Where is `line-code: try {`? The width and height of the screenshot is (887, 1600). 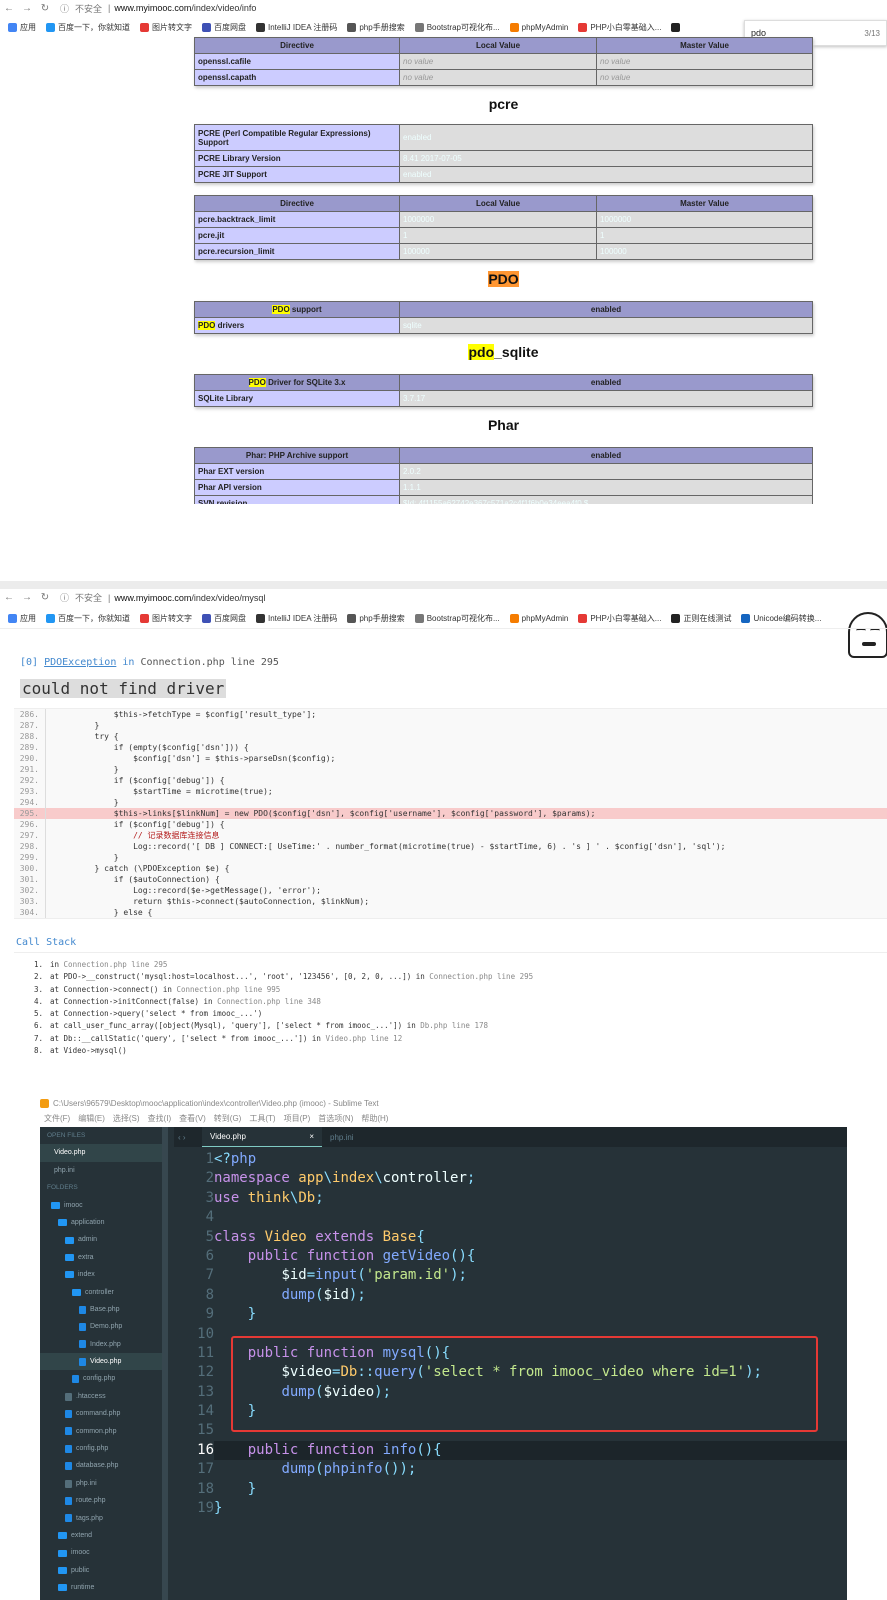
line-code: try { is located at coordinates (87, 736).